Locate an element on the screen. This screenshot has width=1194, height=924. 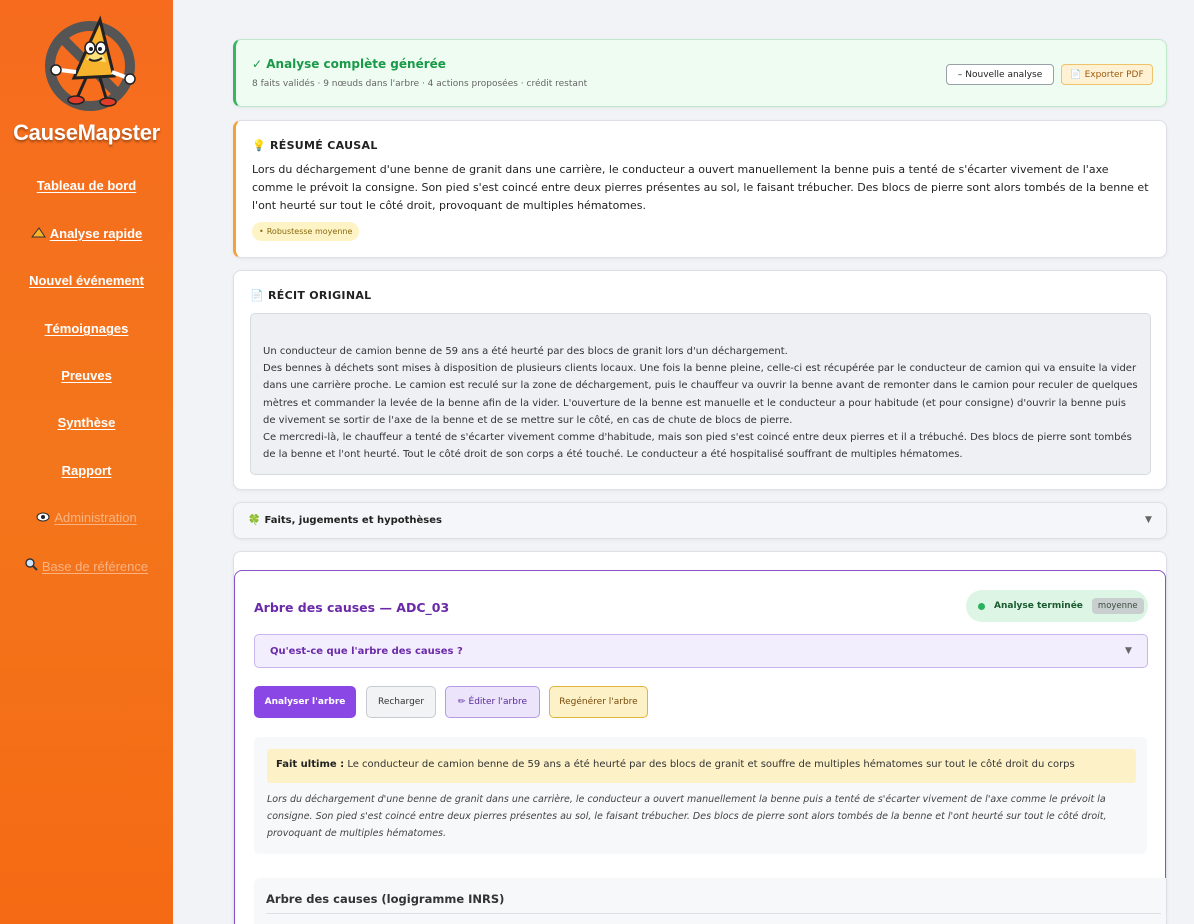
what-is-tree-label: Qu'est-ce que l'arbre des causes ? is located at coordinates (366, 651).